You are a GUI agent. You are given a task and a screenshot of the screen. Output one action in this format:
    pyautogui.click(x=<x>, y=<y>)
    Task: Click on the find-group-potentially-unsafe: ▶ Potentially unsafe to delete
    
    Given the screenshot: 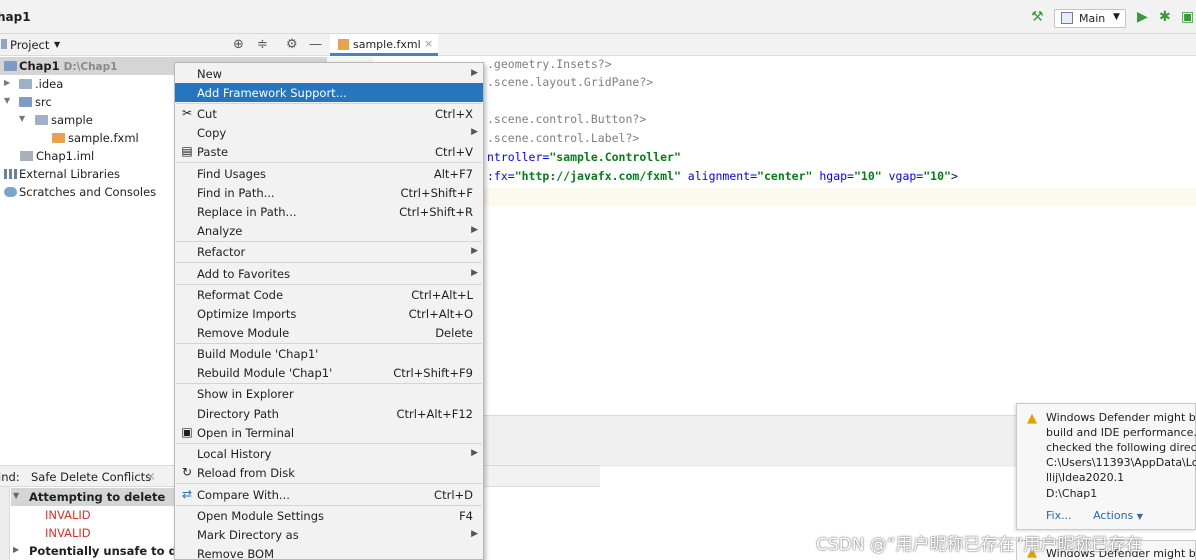 What is the action you would take?
    pyautogui.click(x=110, y=551)
    